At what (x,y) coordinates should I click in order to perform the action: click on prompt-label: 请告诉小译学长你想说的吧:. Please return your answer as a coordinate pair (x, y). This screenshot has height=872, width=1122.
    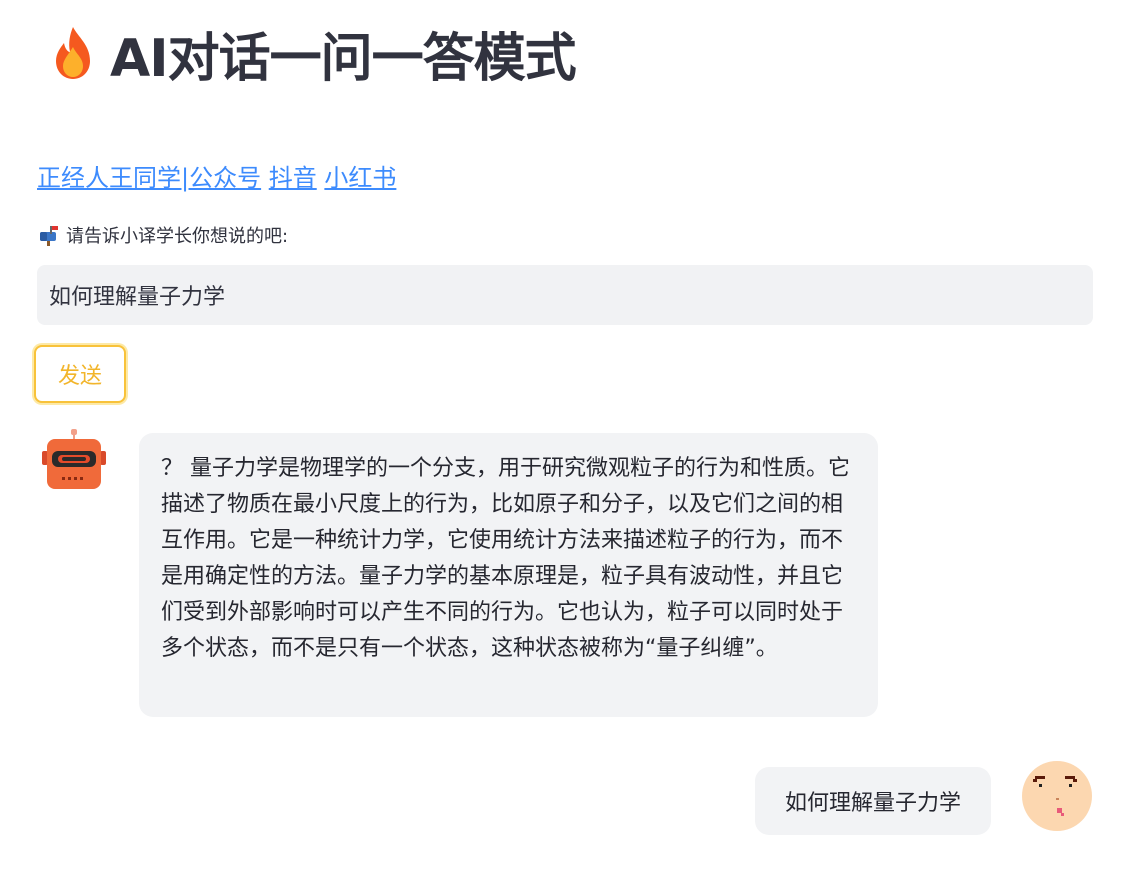
    Looking at the image, I should click on (163, 235).